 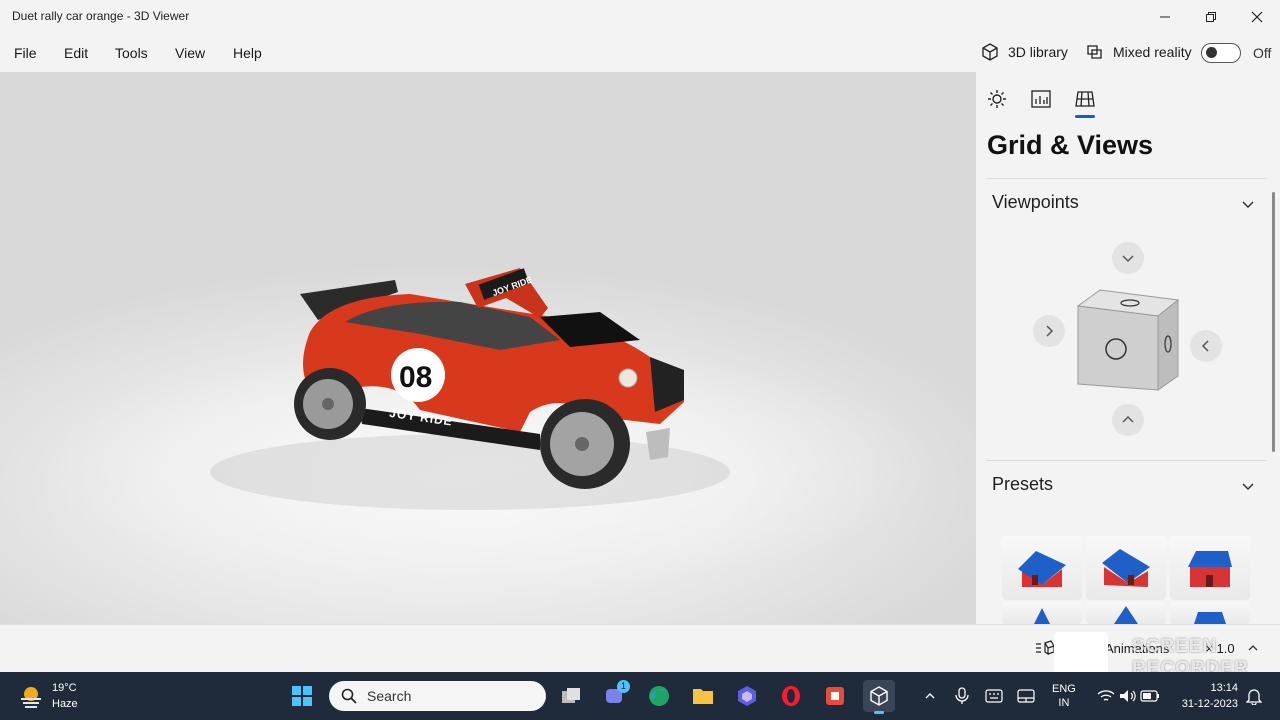 I want to click on panel-heading: Grid & Views, so click(x=1070, y=145).